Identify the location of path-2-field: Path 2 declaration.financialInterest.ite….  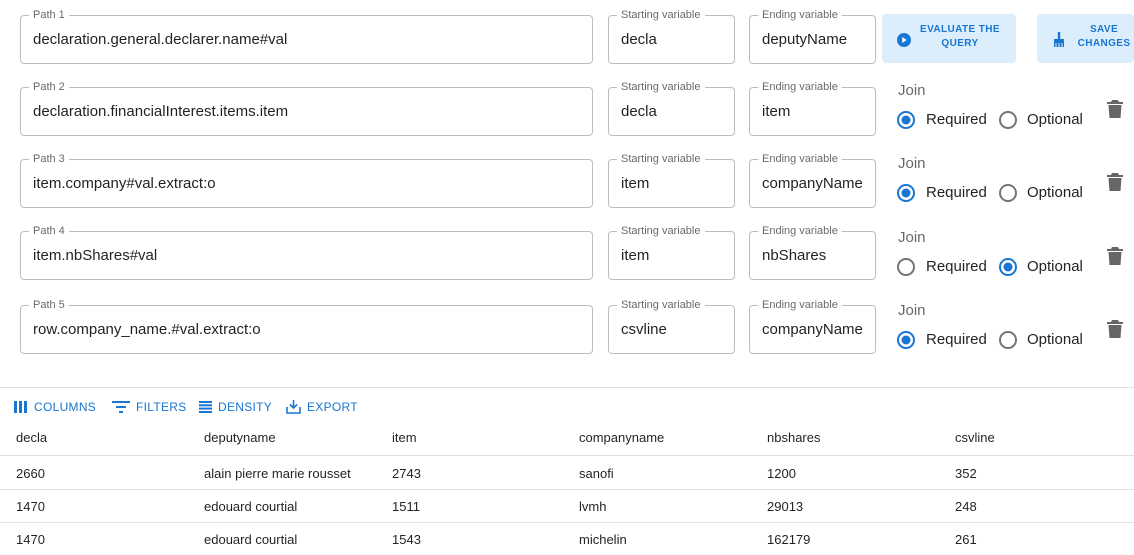
(306, 108).